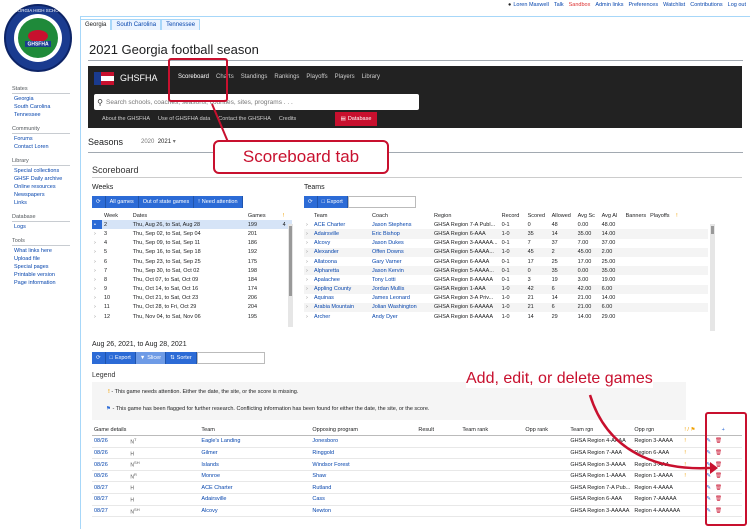  I want to click on team-team: Adairsville, so click(341, 234).